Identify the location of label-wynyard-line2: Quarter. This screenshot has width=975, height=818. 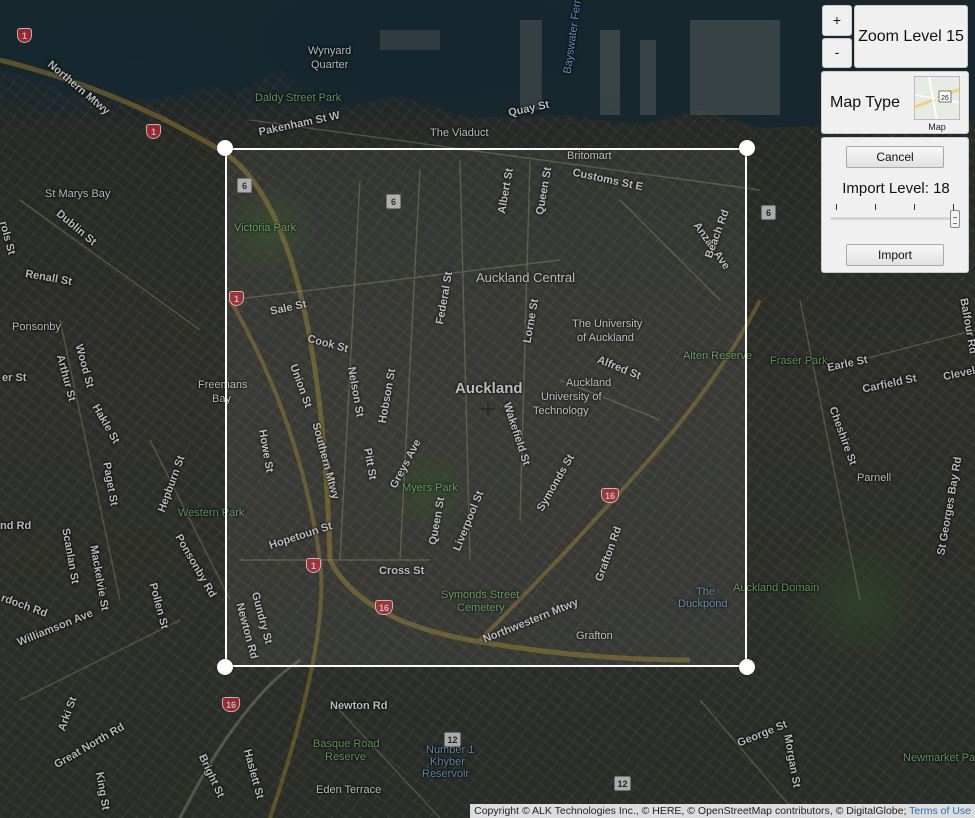
(330, 65).